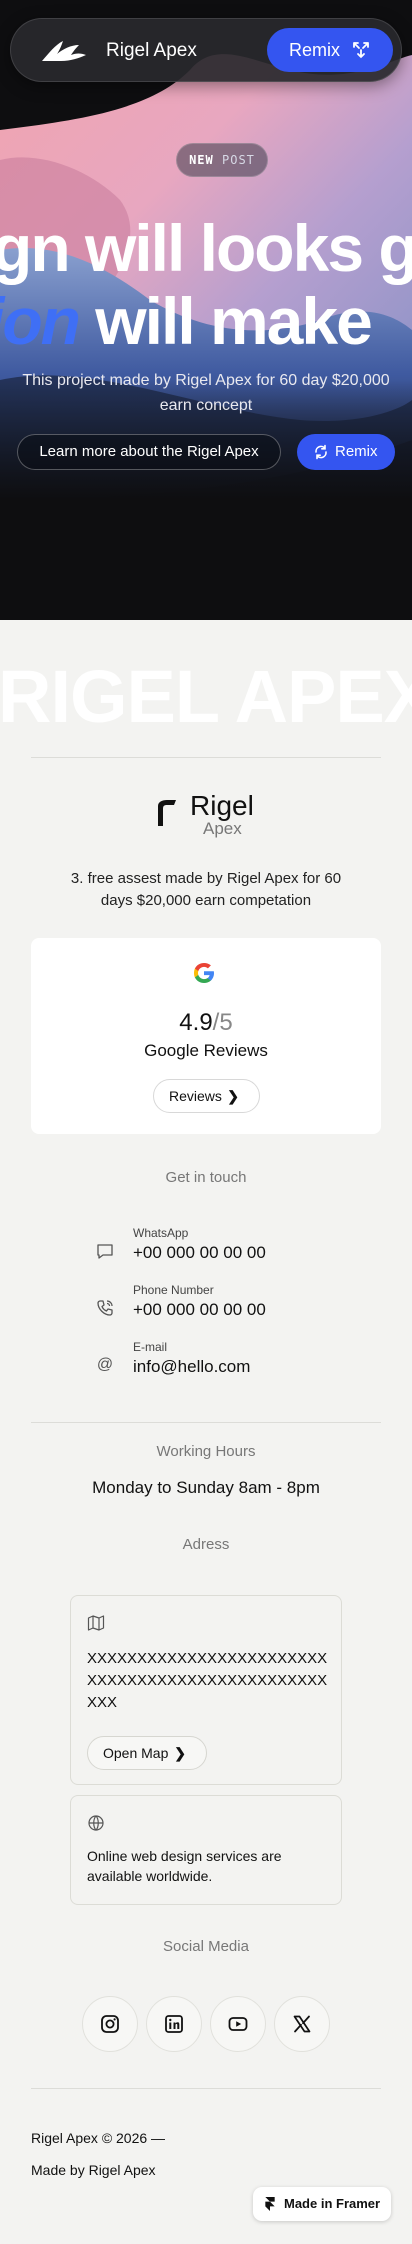  What do you see at coordinates (96, 1623) in the screenshot?
I see `map-icon` at bounding box center [96, 1623].